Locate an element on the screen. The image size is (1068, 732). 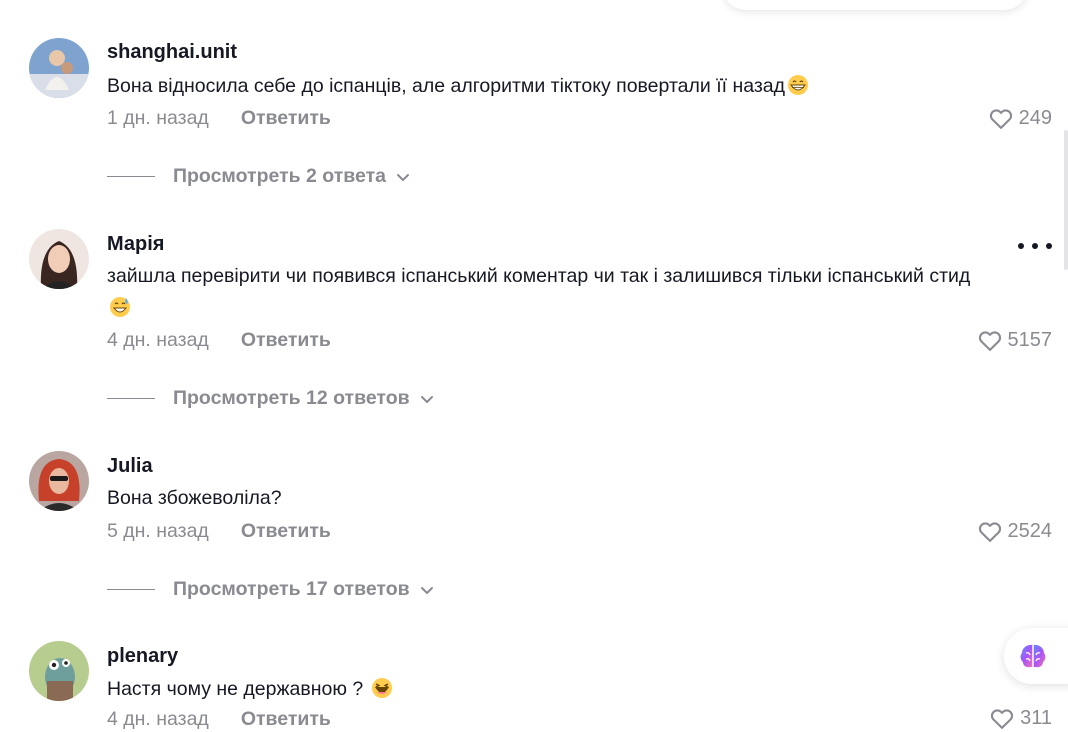
ai-assistant-button is located at coordinates (1036, 656).